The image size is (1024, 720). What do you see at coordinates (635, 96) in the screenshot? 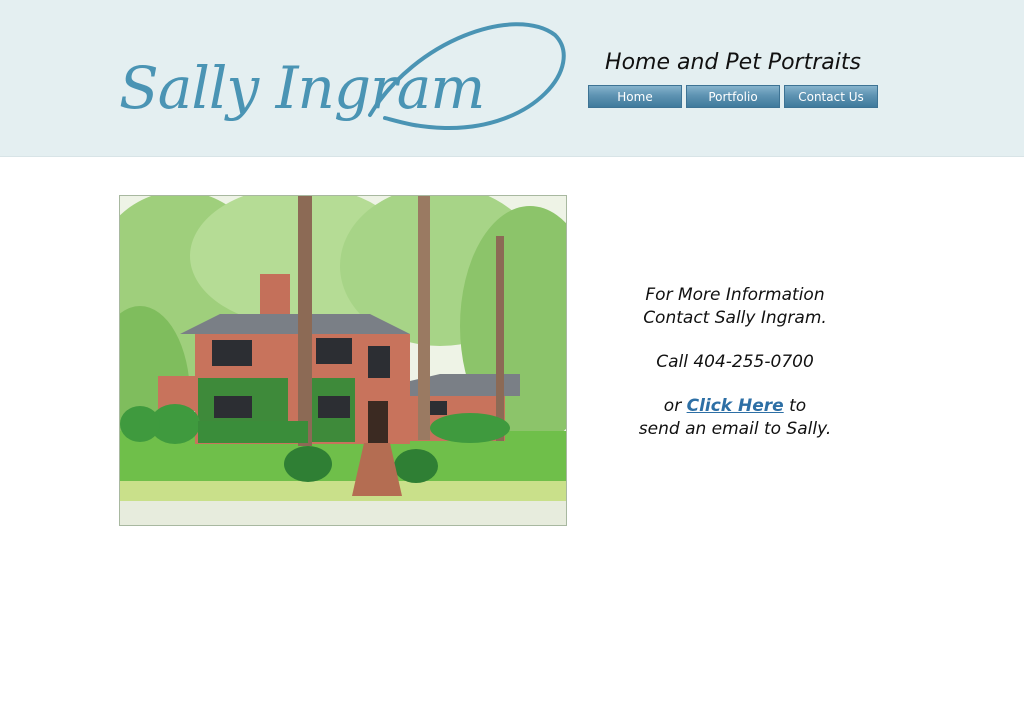
I see `nav-home-button: Home` at bounding box center [635, 96].